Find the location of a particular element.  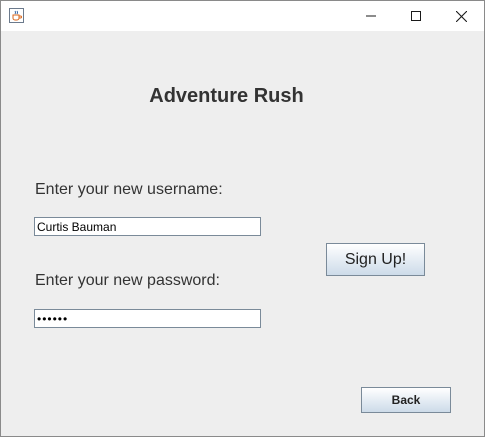

page-title: Adventure Rush is located at coordinates (226, 96).